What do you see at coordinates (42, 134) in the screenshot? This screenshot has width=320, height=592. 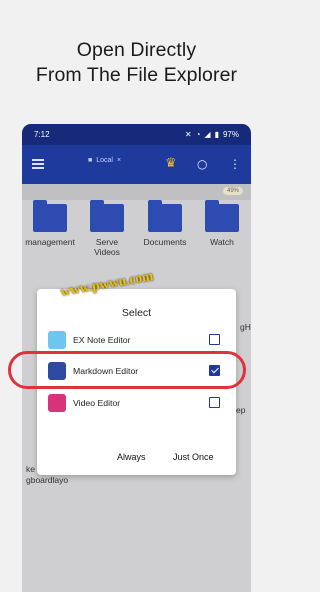 I see `status-time: 7:12` at bounding box center [42, 134].